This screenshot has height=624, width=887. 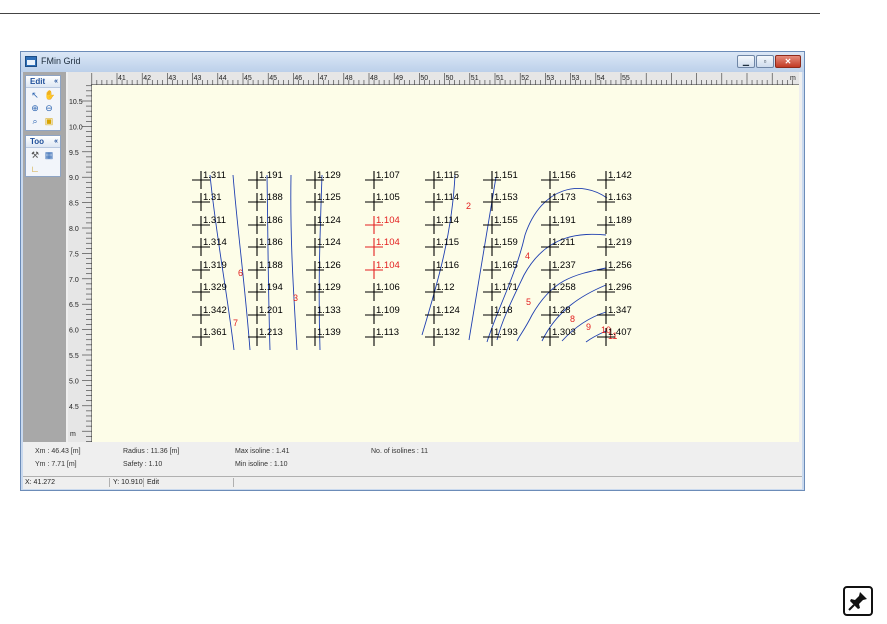 What do you see at coordinates (207, 201) in the screenshot?
I see `grid-point: 1.31` at bounding box center [207, 201].